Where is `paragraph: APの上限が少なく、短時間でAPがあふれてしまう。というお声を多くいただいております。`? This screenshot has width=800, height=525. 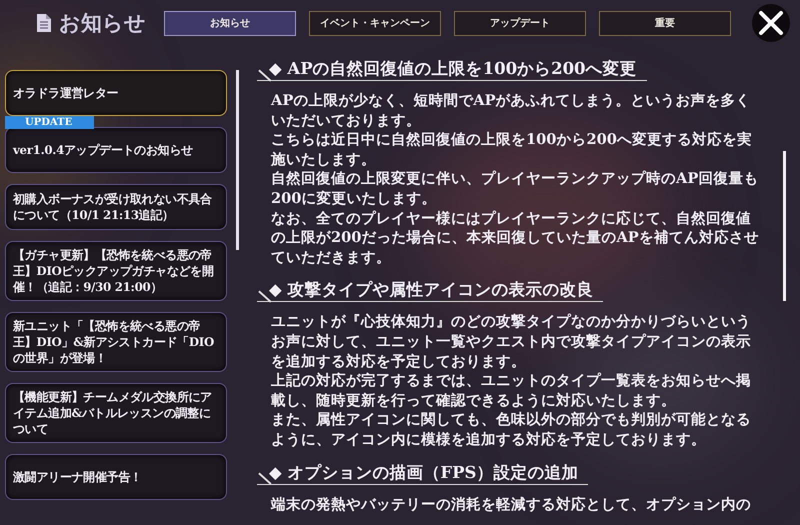
paragraph: APの上限が少なく、短時間でAPがあふれてしまう。というお声を多くいただいております。 is located at coordinates (511, 110).